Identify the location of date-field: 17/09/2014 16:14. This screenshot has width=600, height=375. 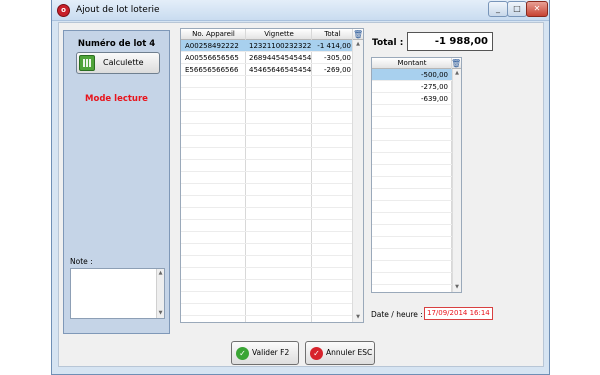
(458, 313).